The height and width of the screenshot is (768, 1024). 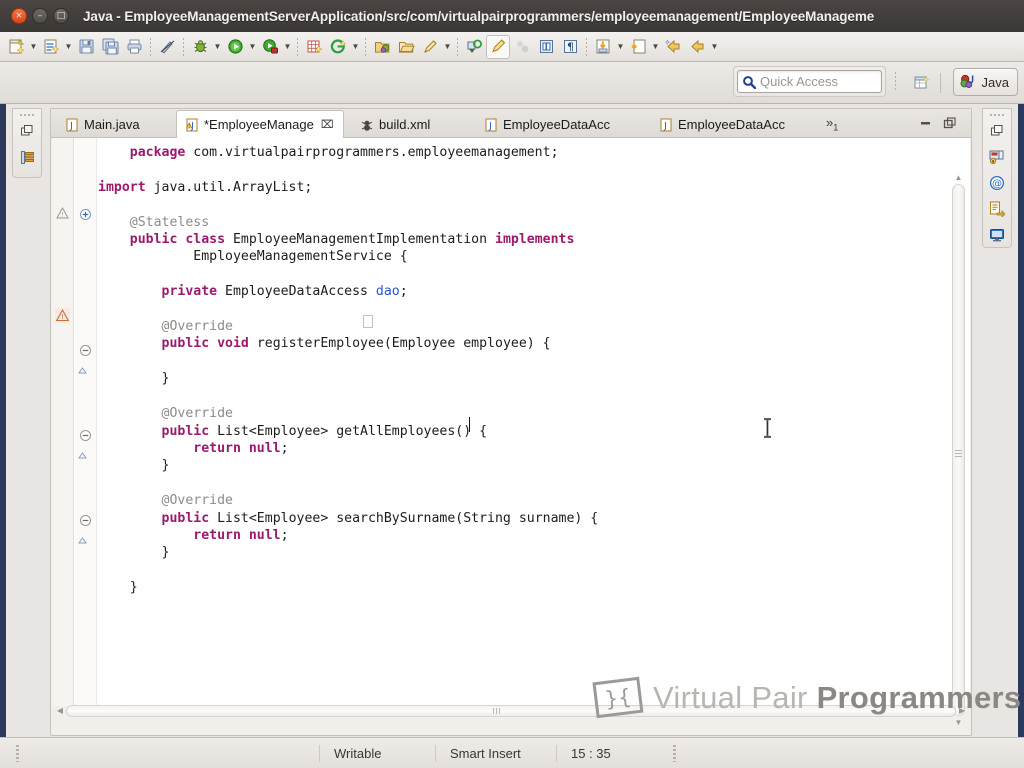 What do you see at coordinates (134, 47) in the screenshot?
I see `print-icon` at bounding box center [134, 47].